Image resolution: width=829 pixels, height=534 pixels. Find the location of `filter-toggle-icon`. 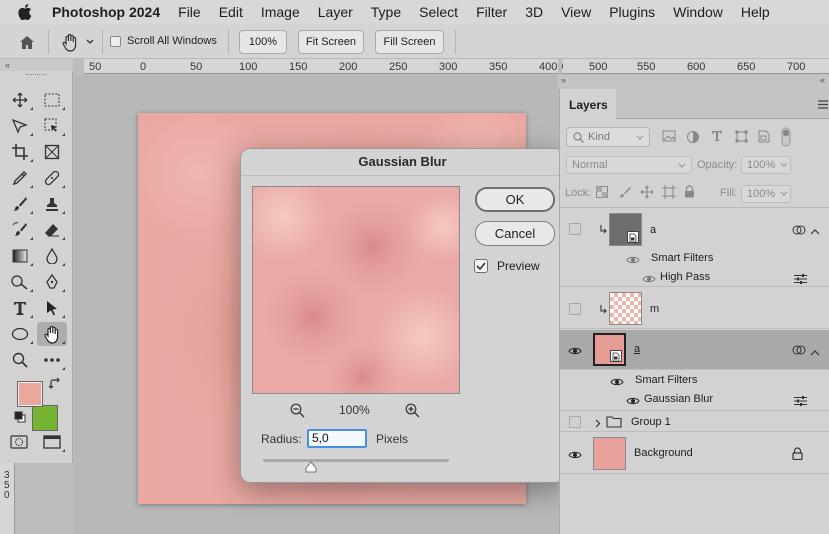

filter-toggle-icon is located at coordinates (787, 137).